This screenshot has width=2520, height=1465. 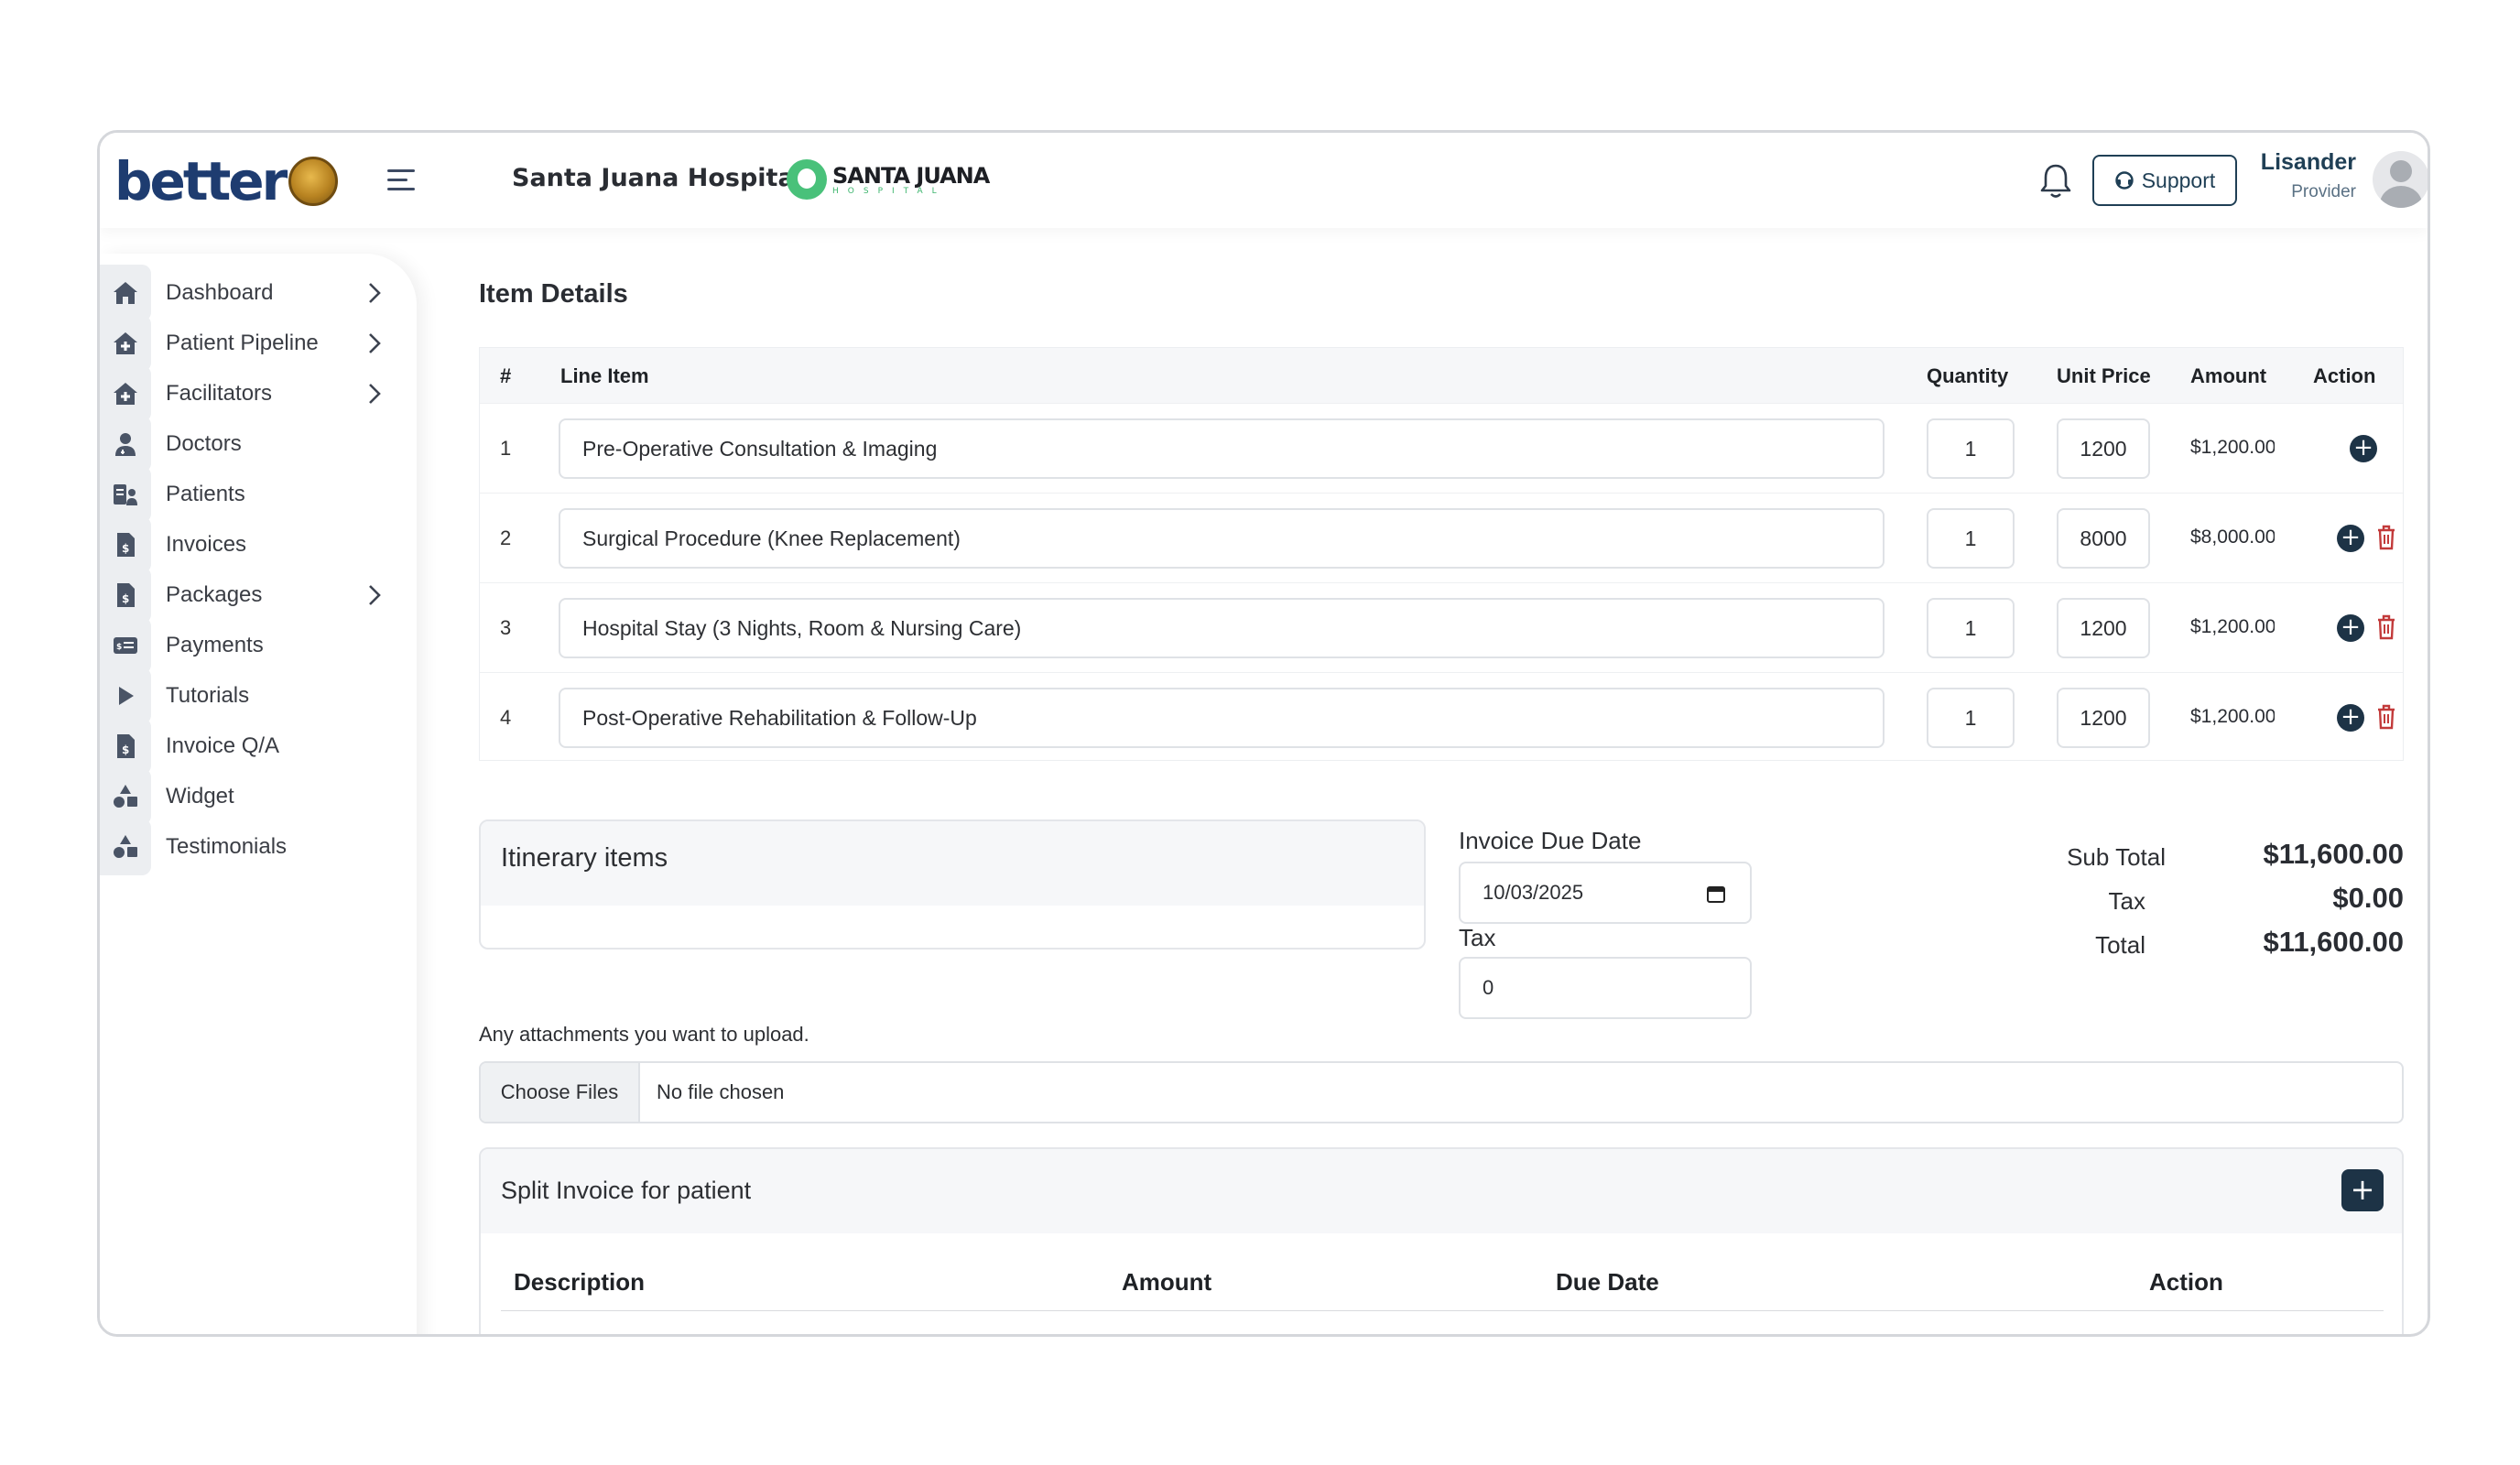 What do you see at coordinates (125, 445) in the screenshot?
I see `doctor-icon` at bounding box center [125, 445].